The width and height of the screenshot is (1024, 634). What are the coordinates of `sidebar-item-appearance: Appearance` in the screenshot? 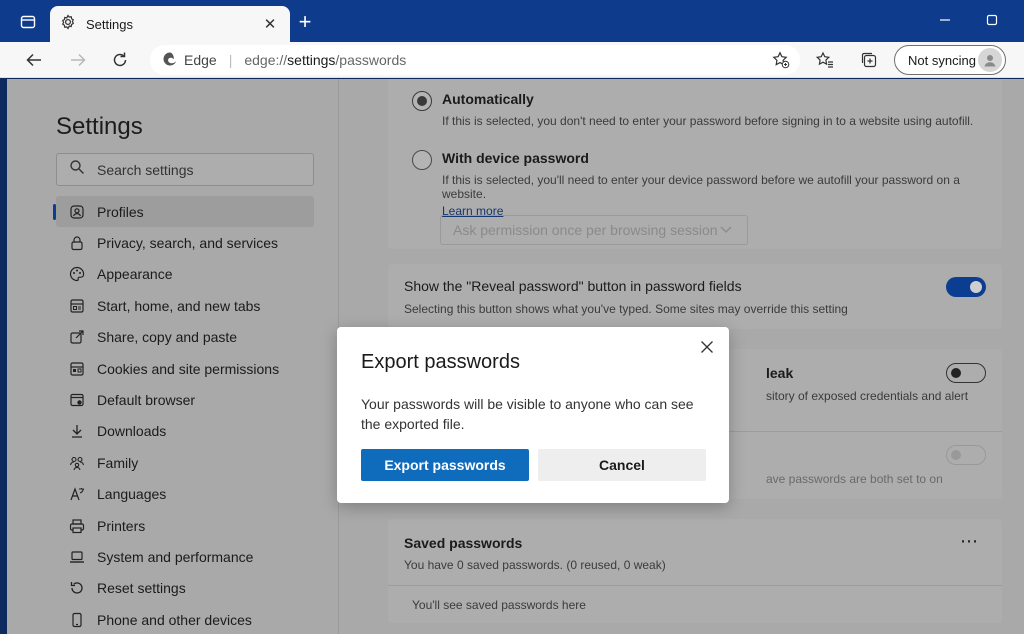 It's located at (185, 274).